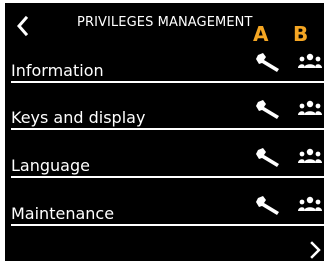 This screenshot has height=265, width=326. What do you see at coordinates (164, 110) in the screenshot?
I see `row-keys-and-display: Keys and display` at bounding box center [164, 110].